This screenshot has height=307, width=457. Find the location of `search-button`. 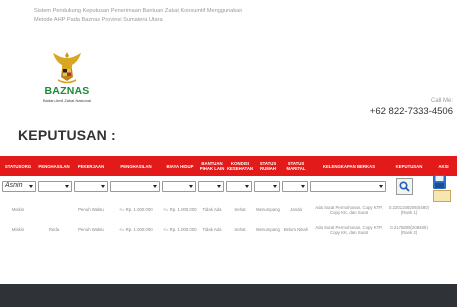

search-button is located at coordinates (404, 186).